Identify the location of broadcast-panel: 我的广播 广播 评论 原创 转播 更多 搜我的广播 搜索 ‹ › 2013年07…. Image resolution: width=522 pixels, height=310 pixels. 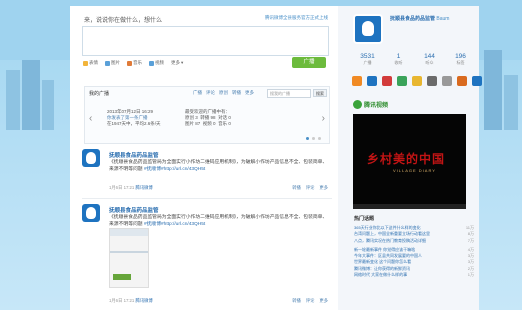
(207, 115).